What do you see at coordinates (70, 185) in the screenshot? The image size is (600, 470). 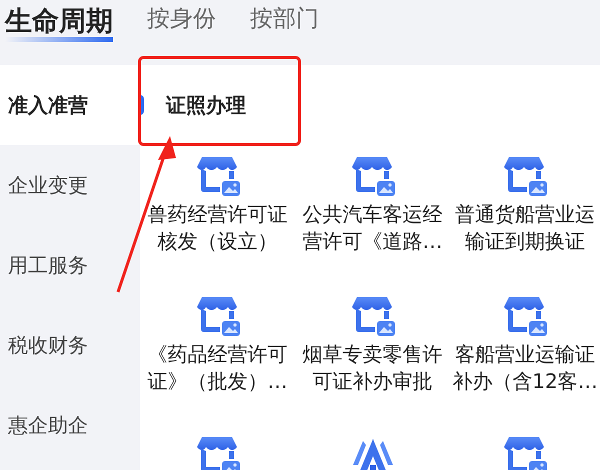 I see `sidebar-item: 企业变更` at bounding box center [70, 185].